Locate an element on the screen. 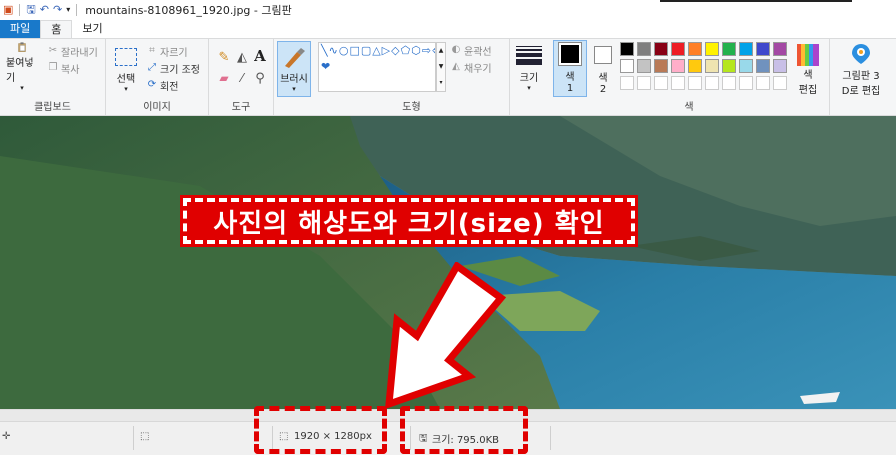 This screenshot has width=896, height=455. resize-button: 크기 조정 is located at coordinates (180, 68).